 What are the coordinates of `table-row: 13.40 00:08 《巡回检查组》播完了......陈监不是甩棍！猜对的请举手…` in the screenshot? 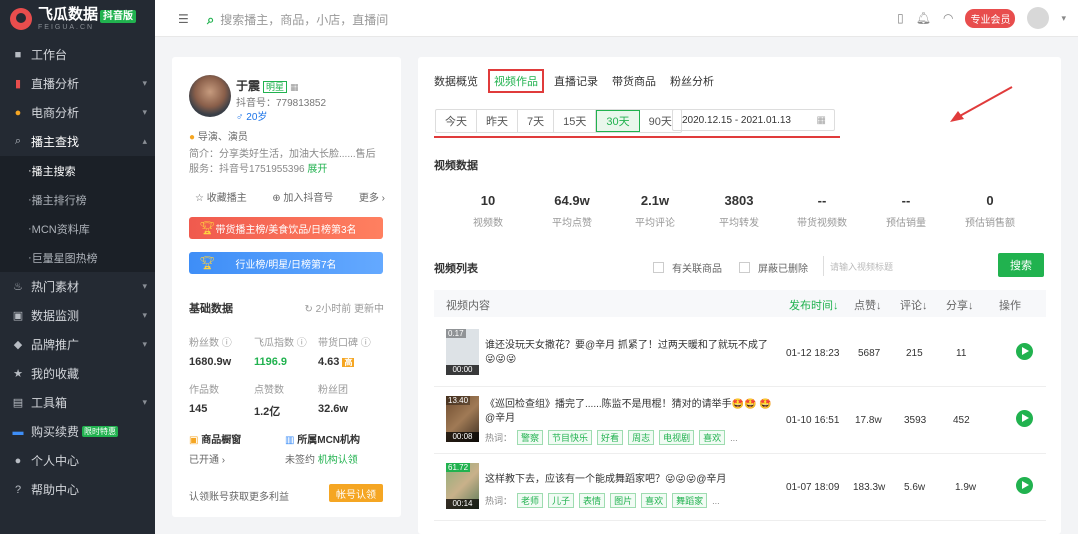 It's located at (740, 421).